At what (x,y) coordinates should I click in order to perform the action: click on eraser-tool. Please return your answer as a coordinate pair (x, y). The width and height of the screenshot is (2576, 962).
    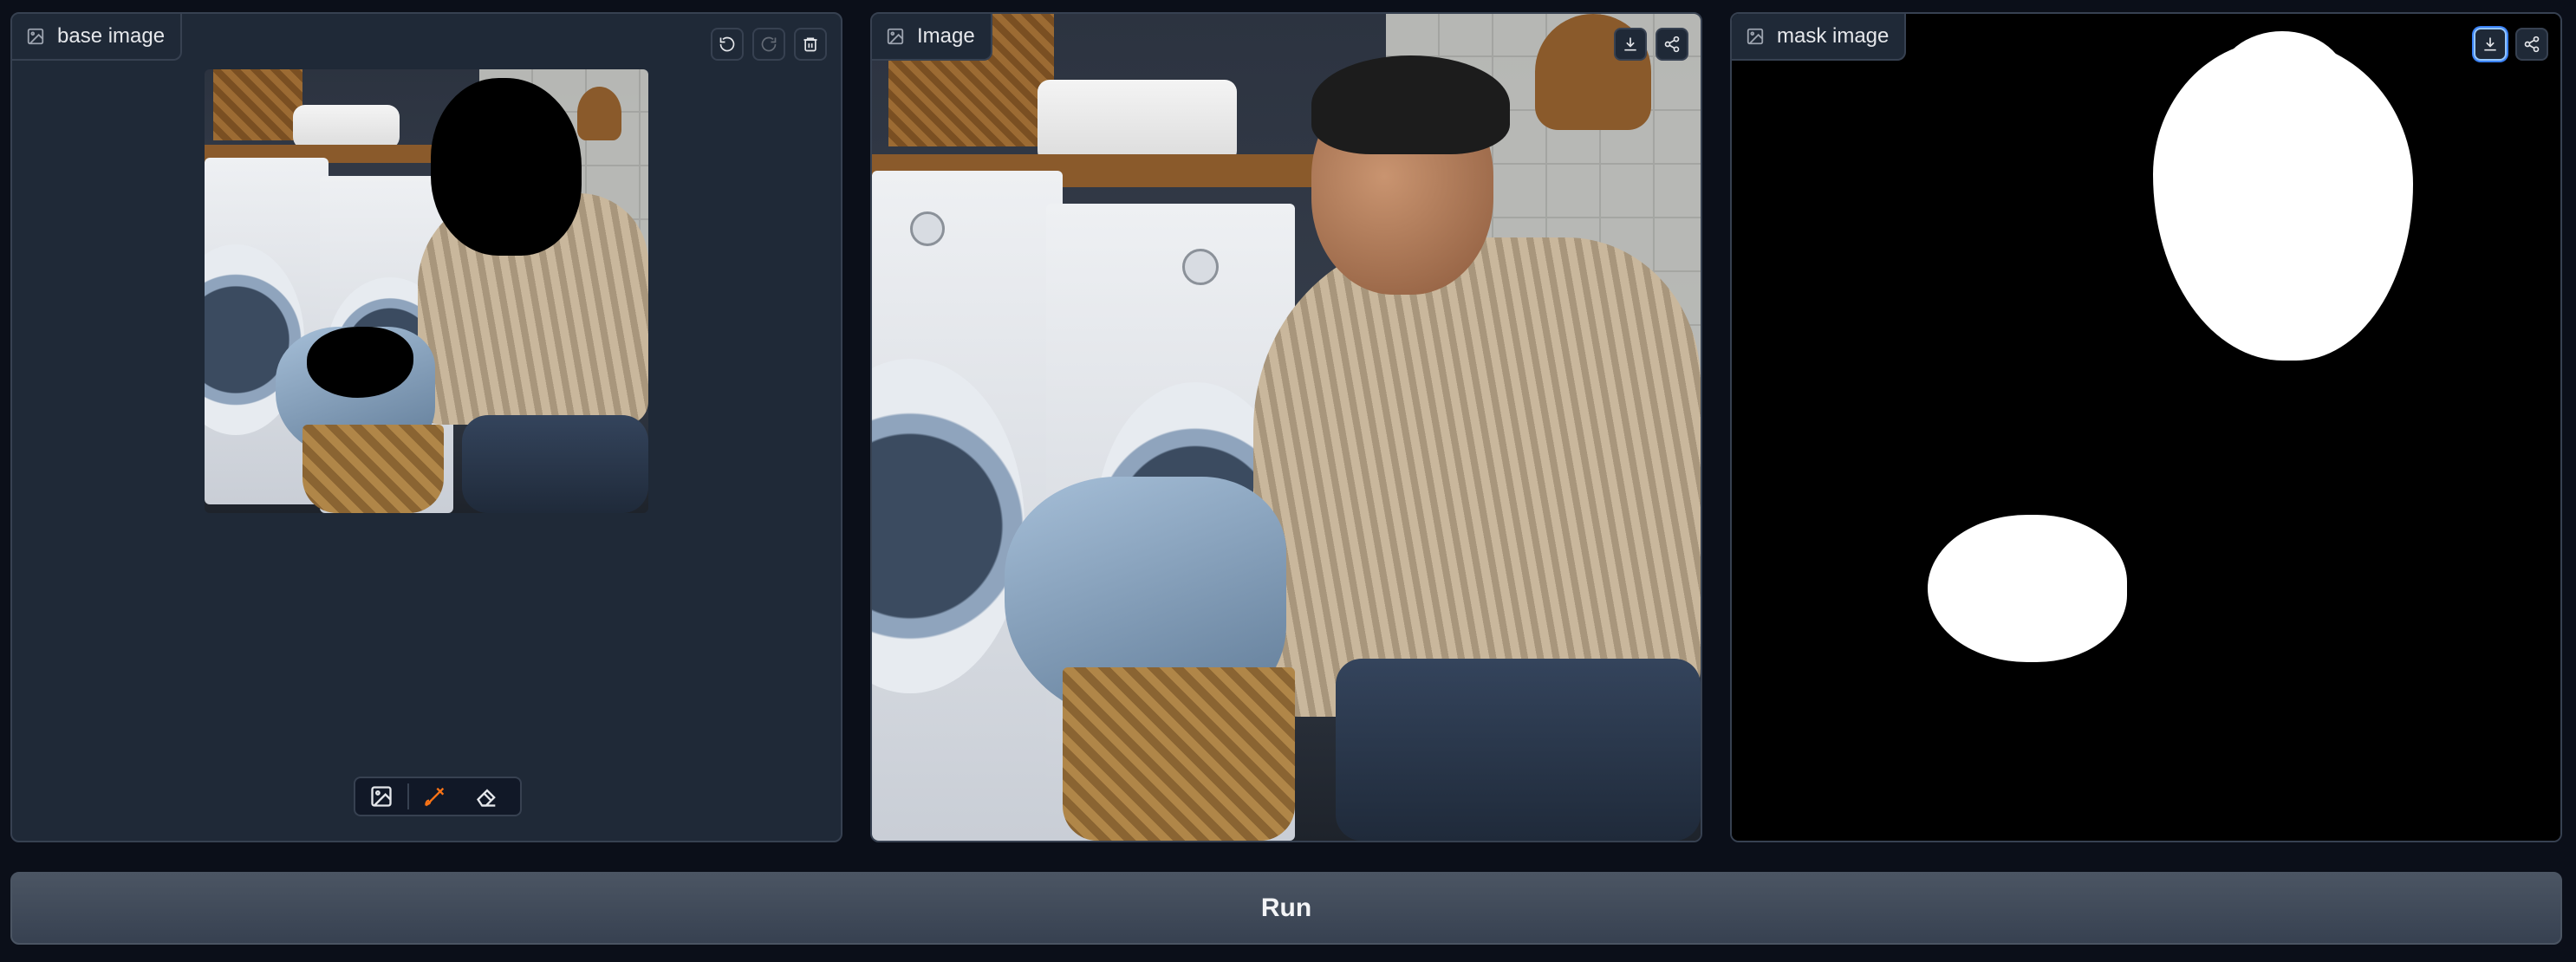
    Looking at the image, I should click on (487, 796).